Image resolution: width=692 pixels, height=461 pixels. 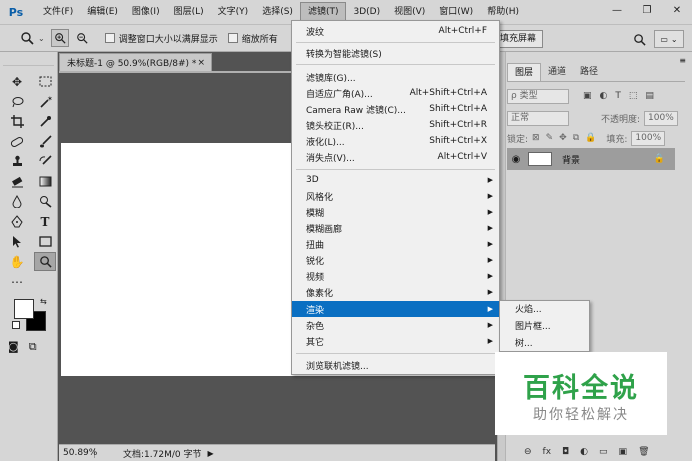 What do you see at coordinates (102, 12) in the screenshot?
I see `menu-edit: 编辑(E)` at bounding box center [102, 12].